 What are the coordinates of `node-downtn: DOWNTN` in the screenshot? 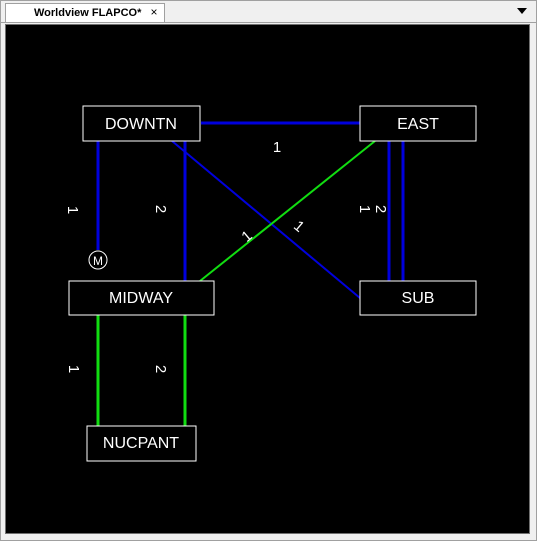 It's located at (141, 123).